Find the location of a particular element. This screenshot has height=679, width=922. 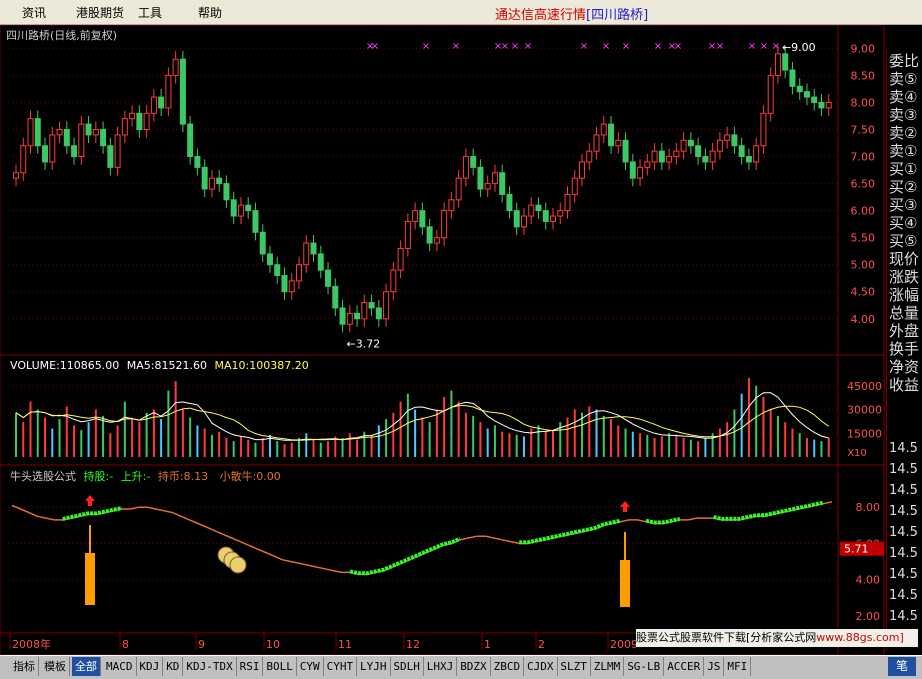

pen-button: 笔 is located at coordinates (902, 666).